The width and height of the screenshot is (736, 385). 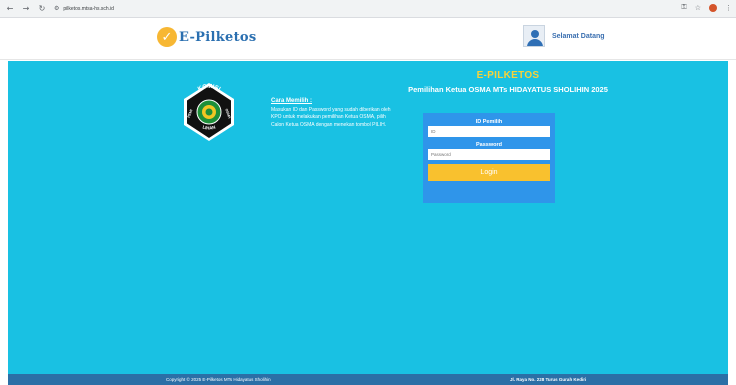 What do you see at coordinates (368, 39) in the screenshot?
I see `site-header: ✓ E-Pilketos Selamat Datang` at bounding box center [368, 39].